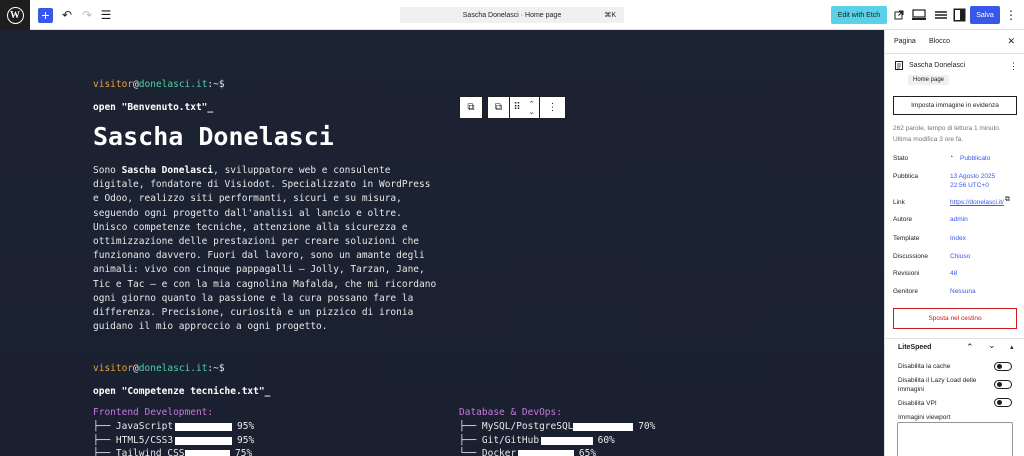 The height and width of the screenshot is (456, 1024). Describe the element at coordinates (963, 291) in the screenshot. I see `meta-value: Nessuna` at that location.